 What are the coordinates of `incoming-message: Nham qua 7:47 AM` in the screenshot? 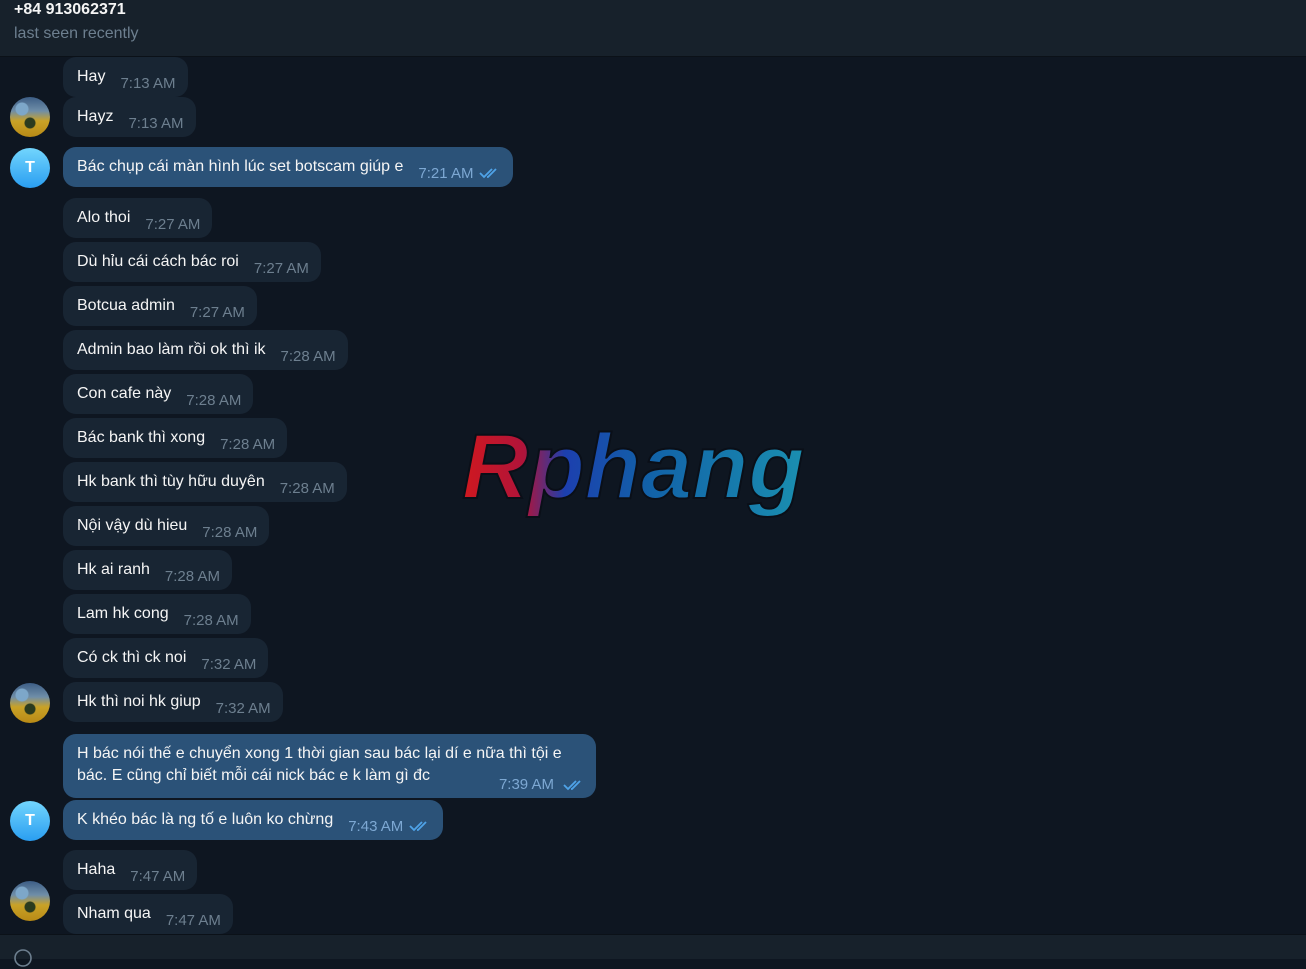 It's located at (148, 914).